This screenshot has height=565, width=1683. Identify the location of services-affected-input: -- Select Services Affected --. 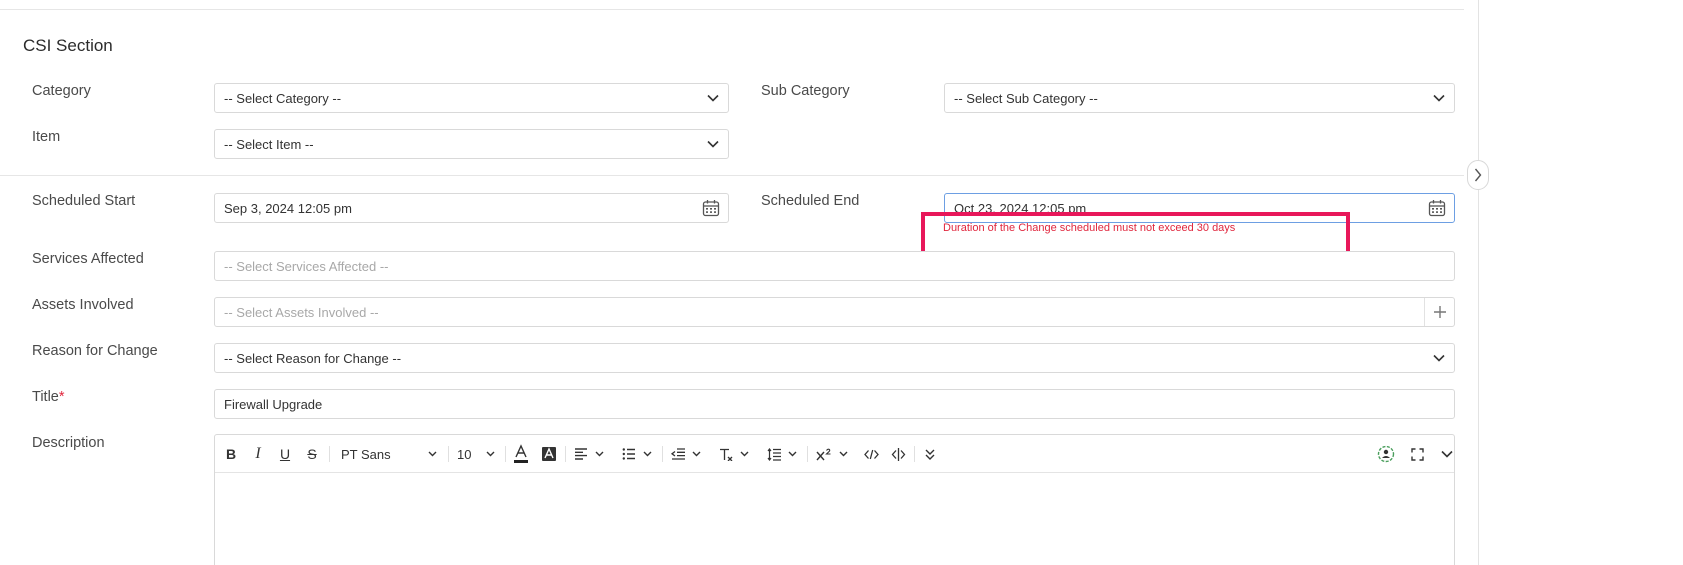
(834, 266).